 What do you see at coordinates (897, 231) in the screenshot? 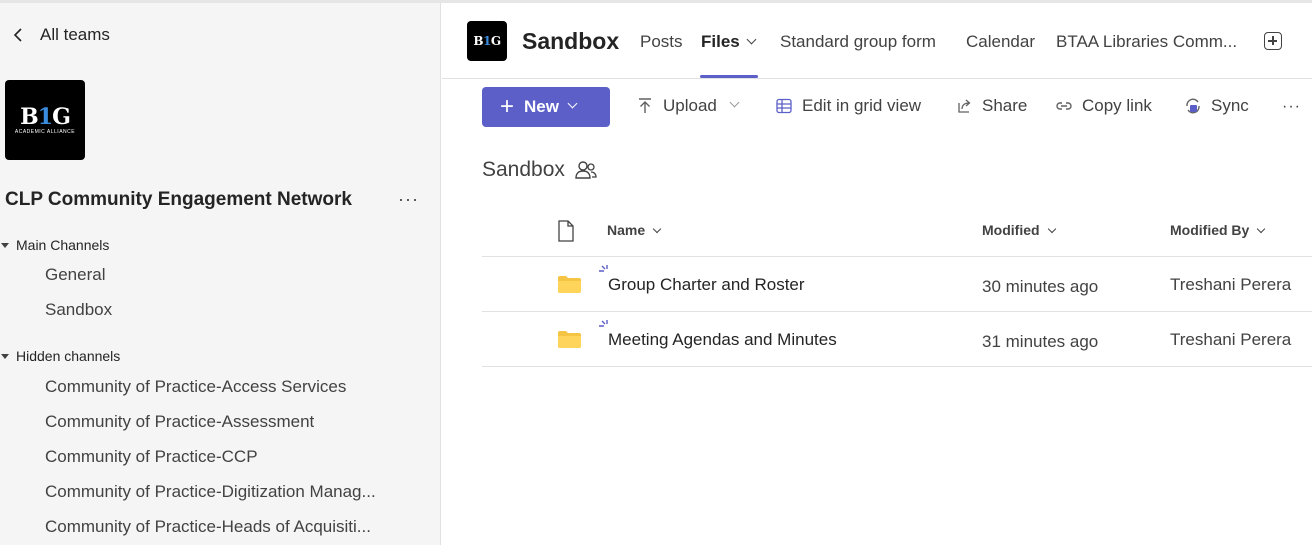
I see `file-table-header: Name Modified Modified By` at bounding box center [897, 231].